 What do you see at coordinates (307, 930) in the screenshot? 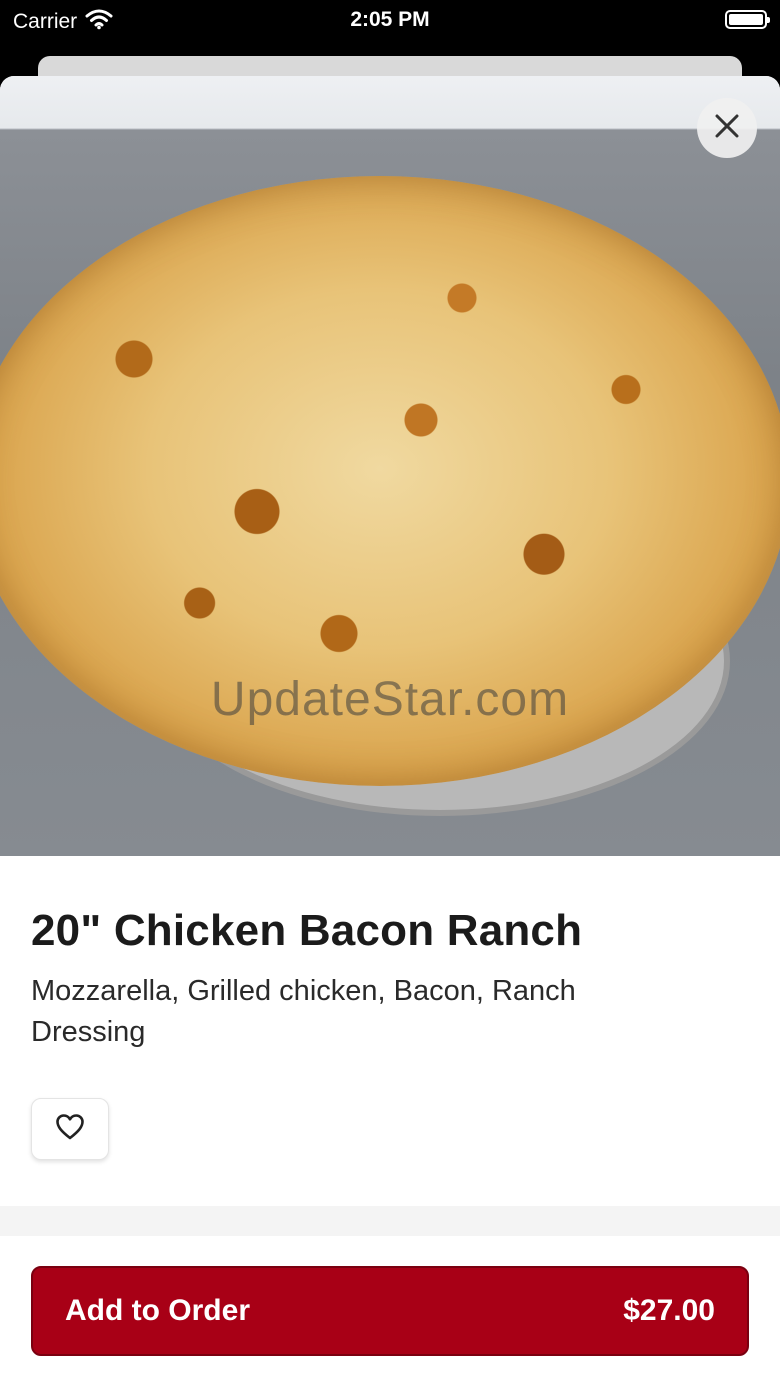
I see `item-title: 20" Chicken Bacon Ranch` at bounding box center [307, 930].